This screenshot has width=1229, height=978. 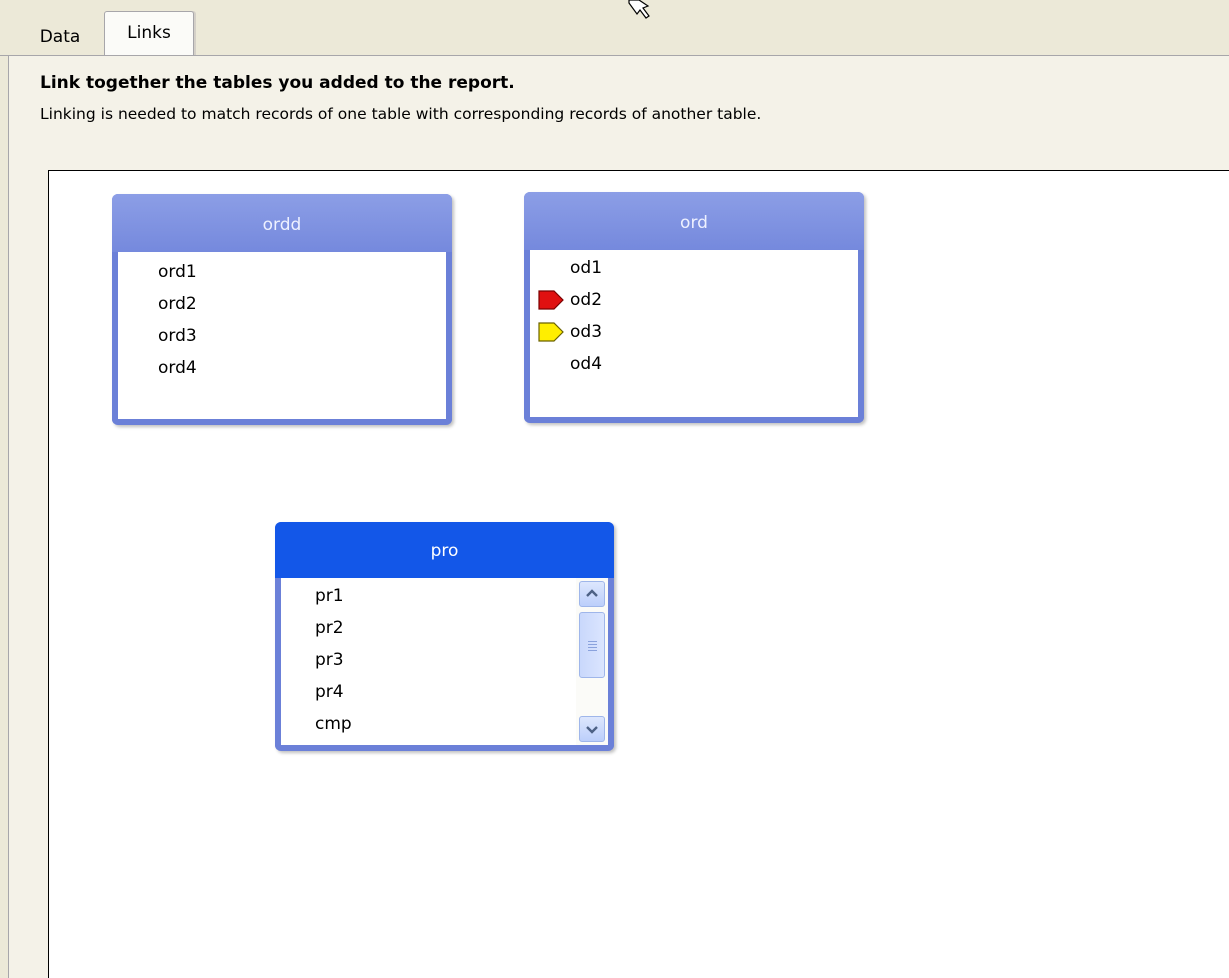 I want to click on tab-strip: Data Links, so click(x=614, y=28).